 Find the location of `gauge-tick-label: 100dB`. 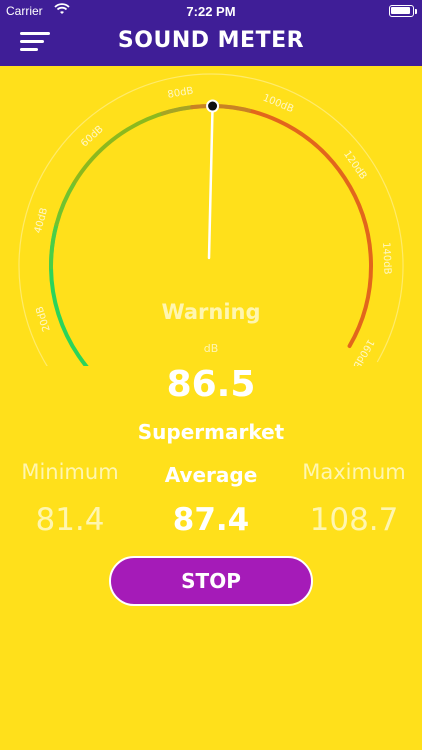

gauge-tick-label: 100dB is located at coordinates (278, 104).